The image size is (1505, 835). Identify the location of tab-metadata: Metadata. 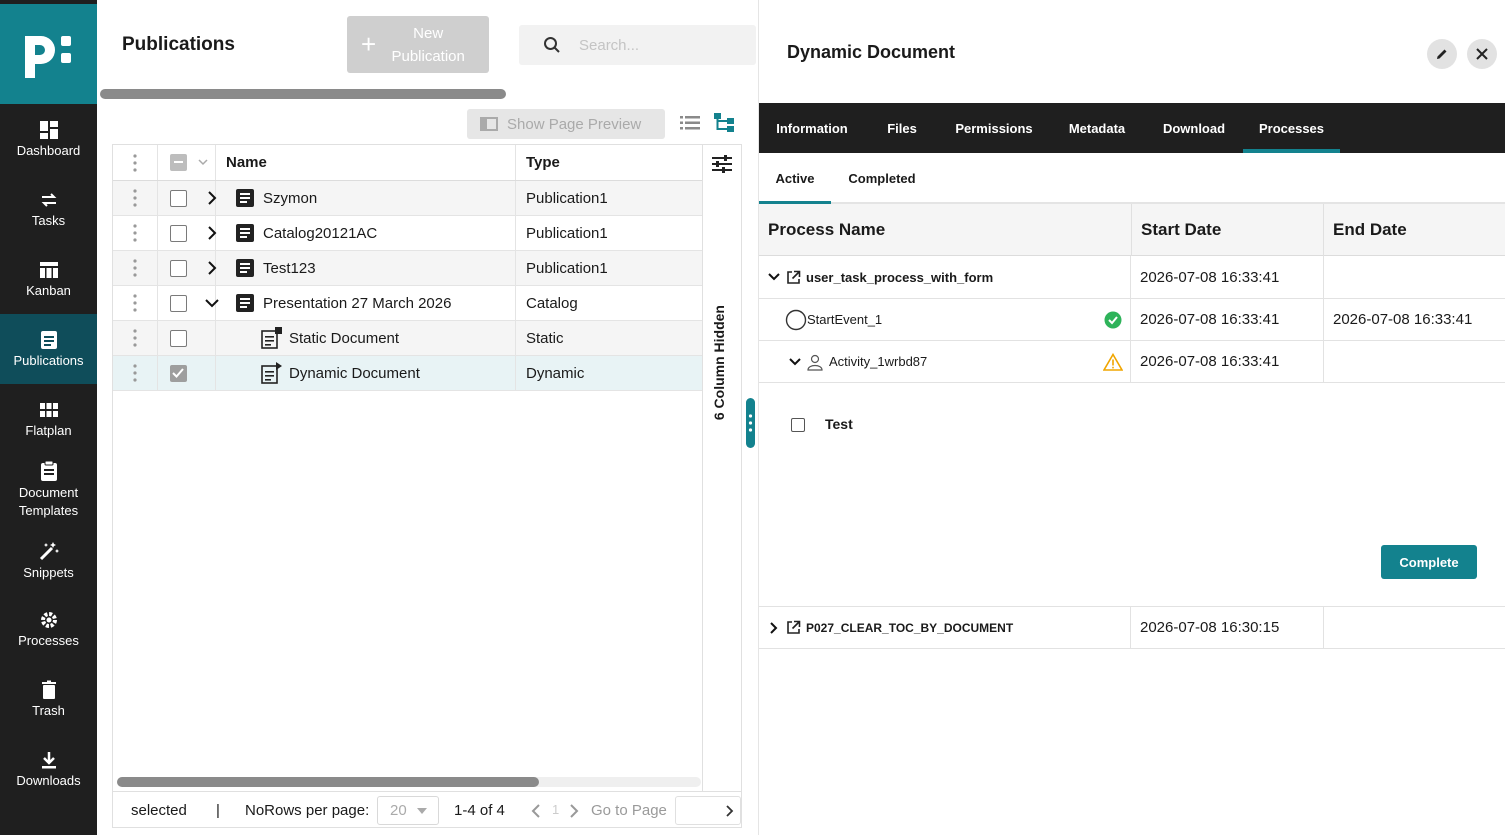
(1097, 128).